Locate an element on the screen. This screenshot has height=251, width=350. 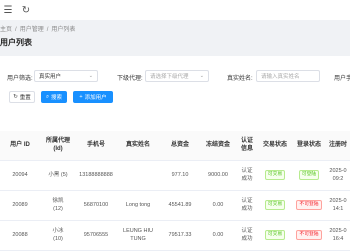
real-name-input: 请输入真实姓名 is located at coordinates (288, 76).